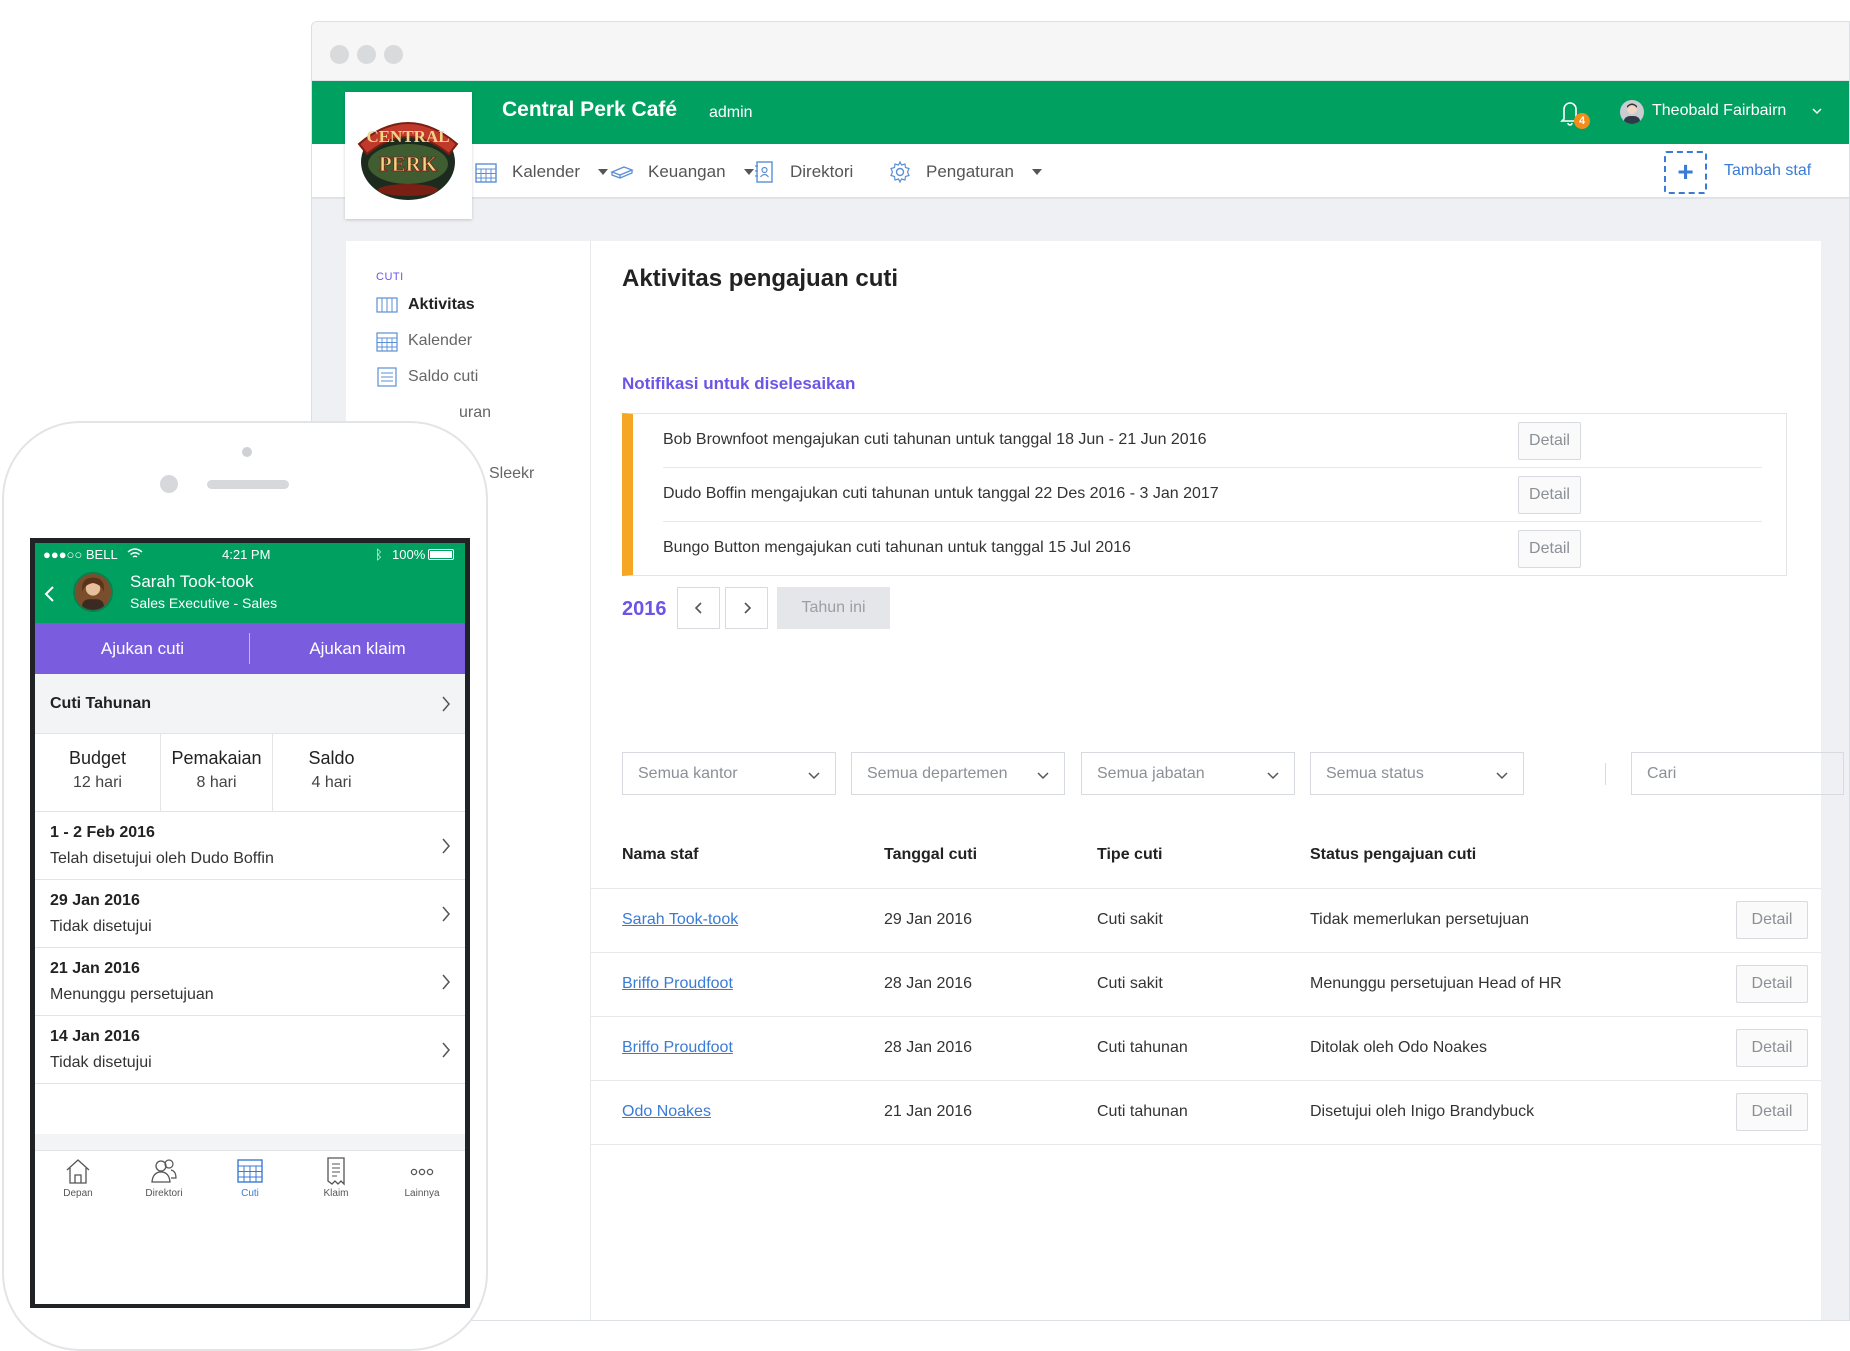 Image resolution: width=1850 pixels, height=1351 pixels. What do you see at coordinates (666, 1112) in the screenshot?
I see `staff-name-link: Odo Noakes` at bounding box center [666, 1112].